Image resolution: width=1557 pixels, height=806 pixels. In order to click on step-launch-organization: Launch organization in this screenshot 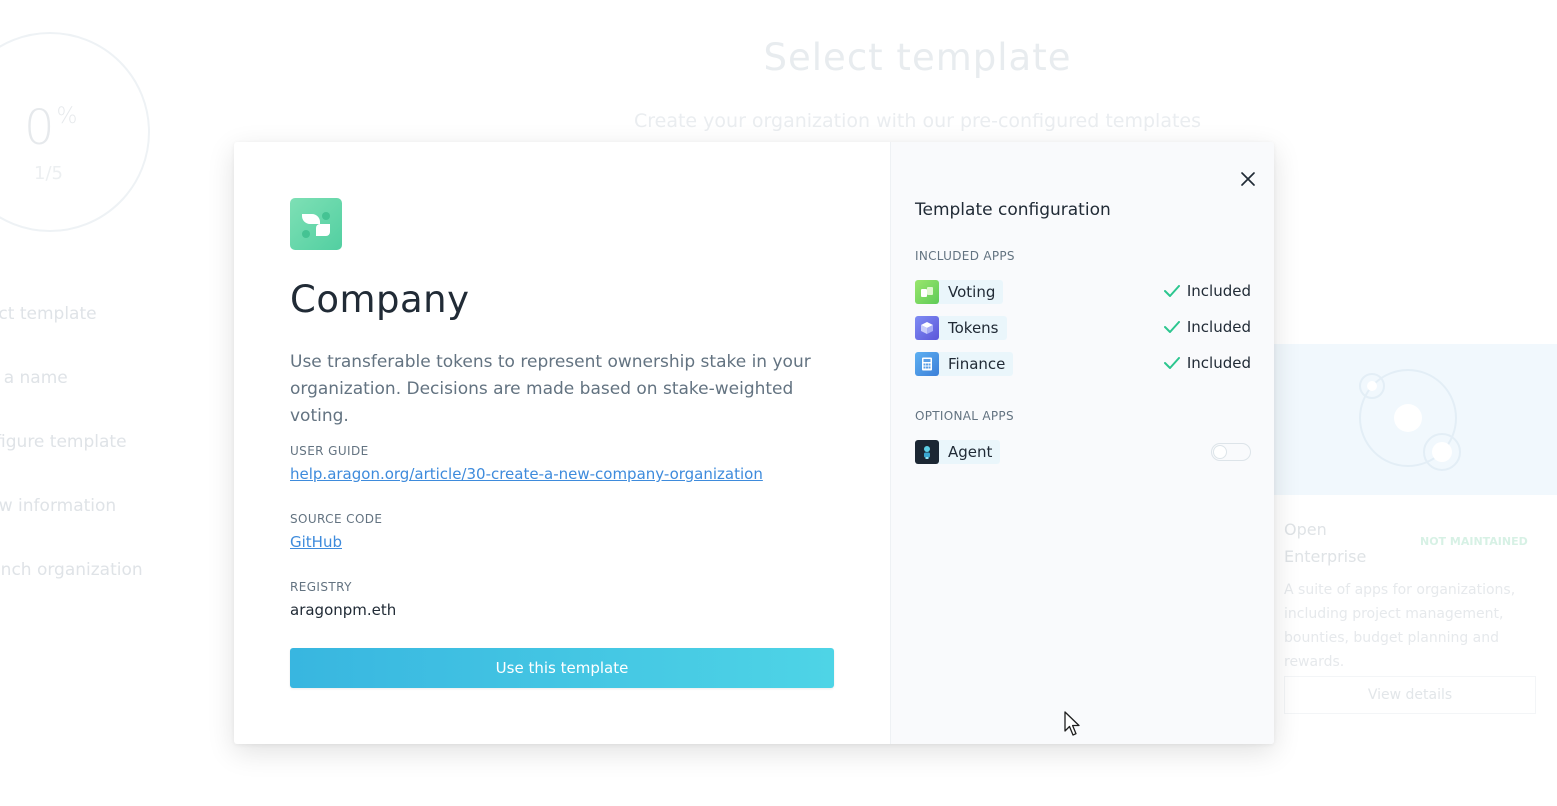, I will do `click(71, 570)`.